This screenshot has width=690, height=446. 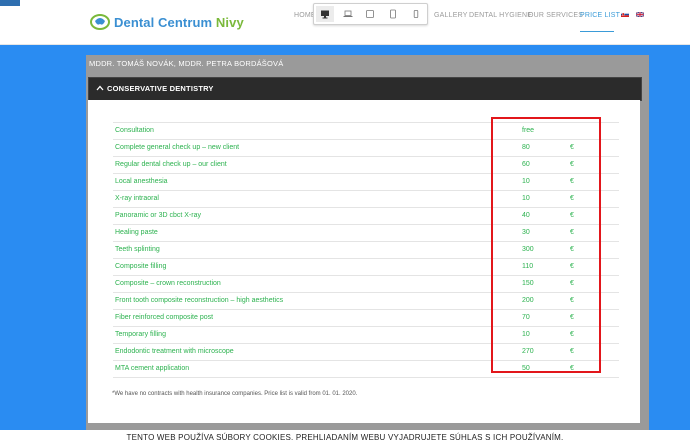 What do you see at coordinates (365, 89) in the screenshot?
I see `accordion-header-conservative-dentistry: CONSERVATIVE DENTISTRY` at bounding box center [365, 89].